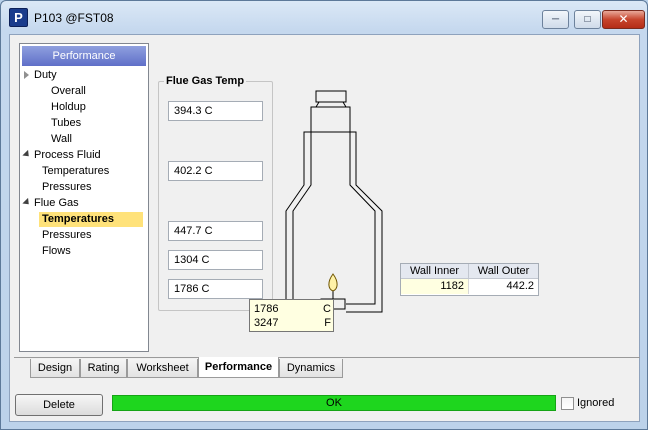 Image resolution: width=648 pixels, height=430 pixels. Describe the element at coordinates (327, 357) in the screenshot. I see `tab-strip-line` at that location.